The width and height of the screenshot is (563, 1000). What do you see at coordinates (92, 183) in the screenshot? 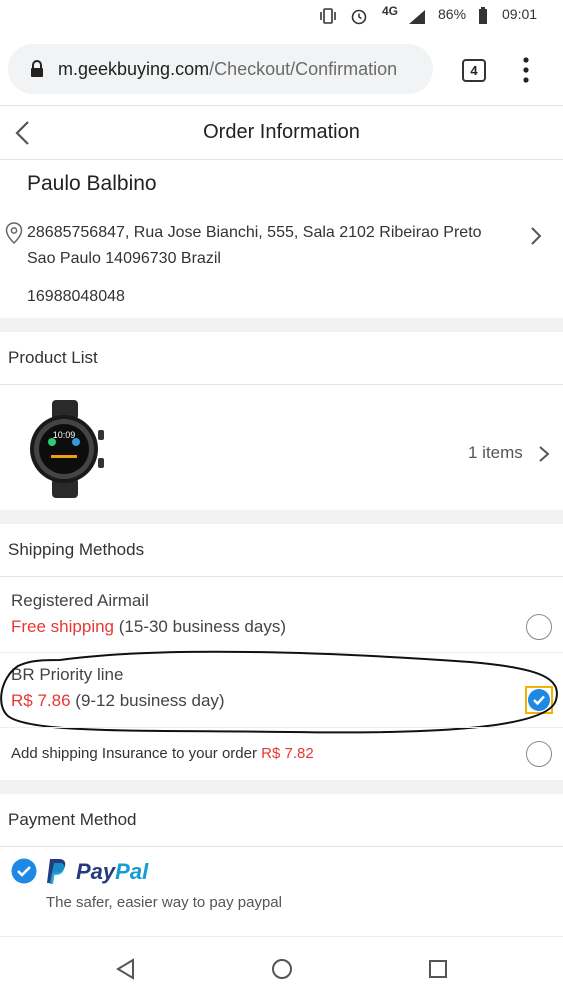
I see `recipient-name: Paulo Balbino` at bounding box center [92, 183].